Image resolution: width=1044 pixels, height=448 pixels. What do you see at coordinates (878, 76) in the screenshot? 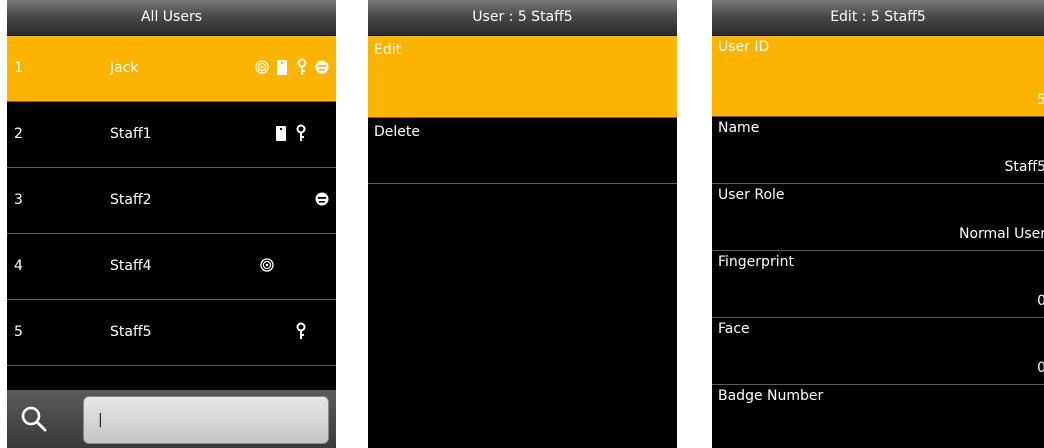
I see `field-user-id: User ID 5` at bounding box center [878, 76].